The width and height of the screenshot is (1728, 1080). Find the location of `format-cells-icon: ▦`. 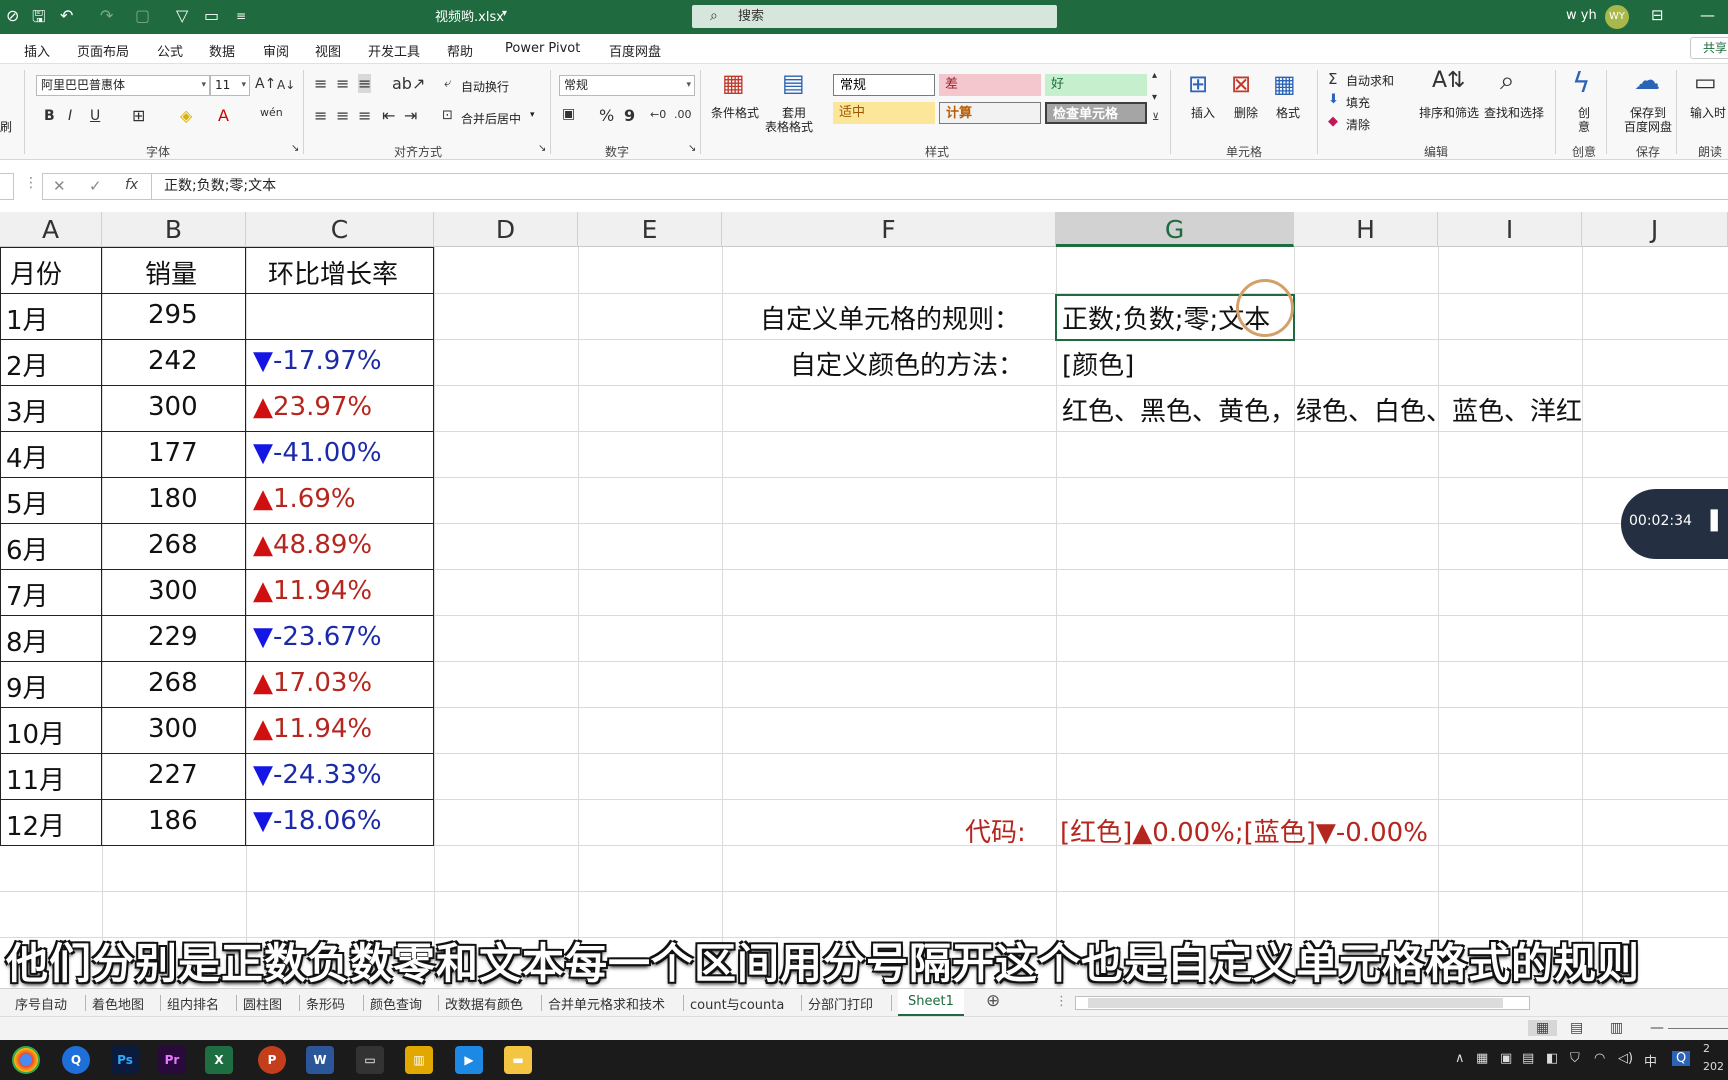

format-cells-icon: ▦ is located at coordinates (1284, 84).